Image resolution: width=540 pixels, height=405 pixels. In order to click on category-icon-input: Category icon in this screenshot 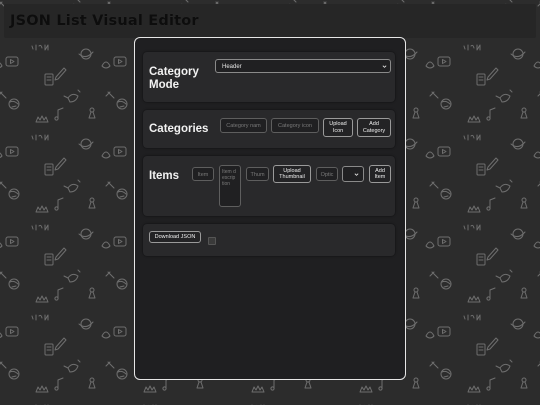, I will do `click(295, 125)`.